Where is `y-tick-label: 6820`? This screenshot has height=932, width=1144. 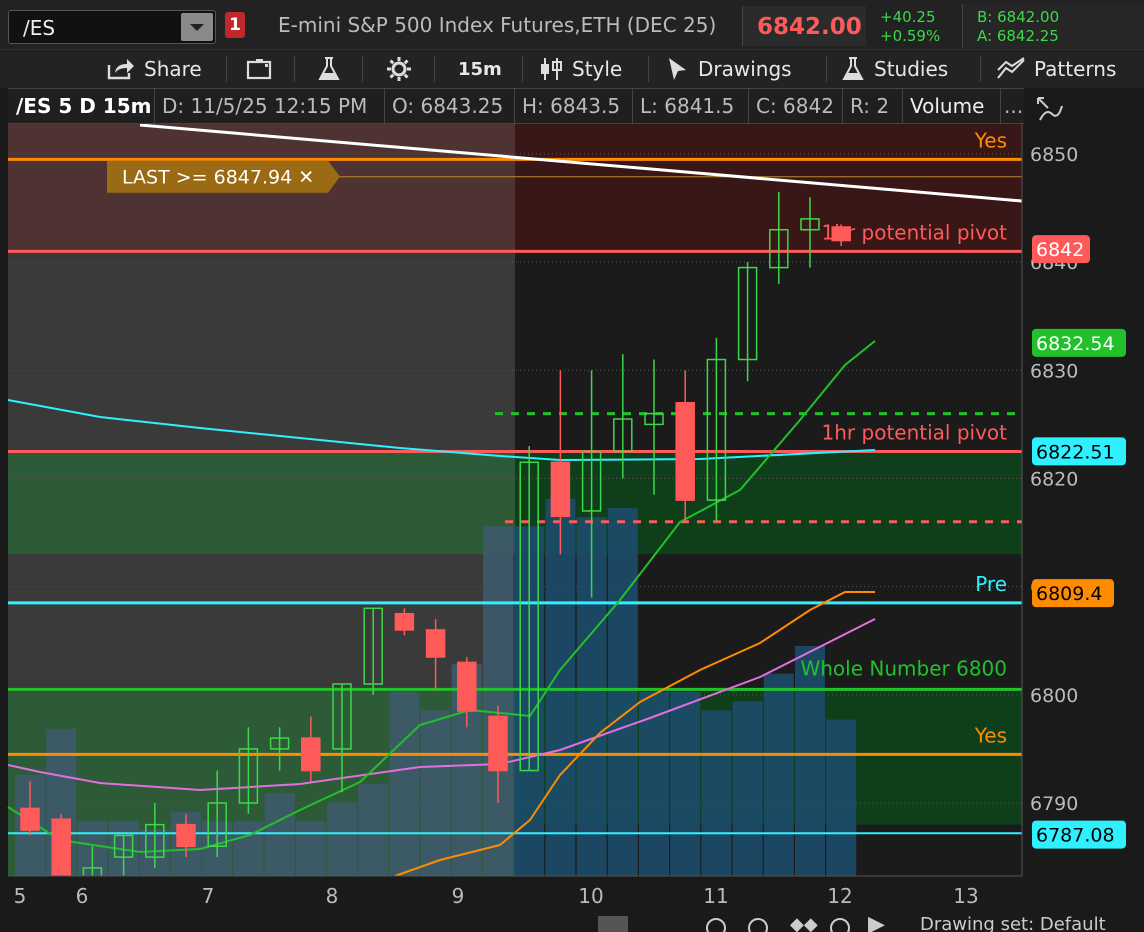 y-tick-label: 6820 is located at coordinates (1054, 480).